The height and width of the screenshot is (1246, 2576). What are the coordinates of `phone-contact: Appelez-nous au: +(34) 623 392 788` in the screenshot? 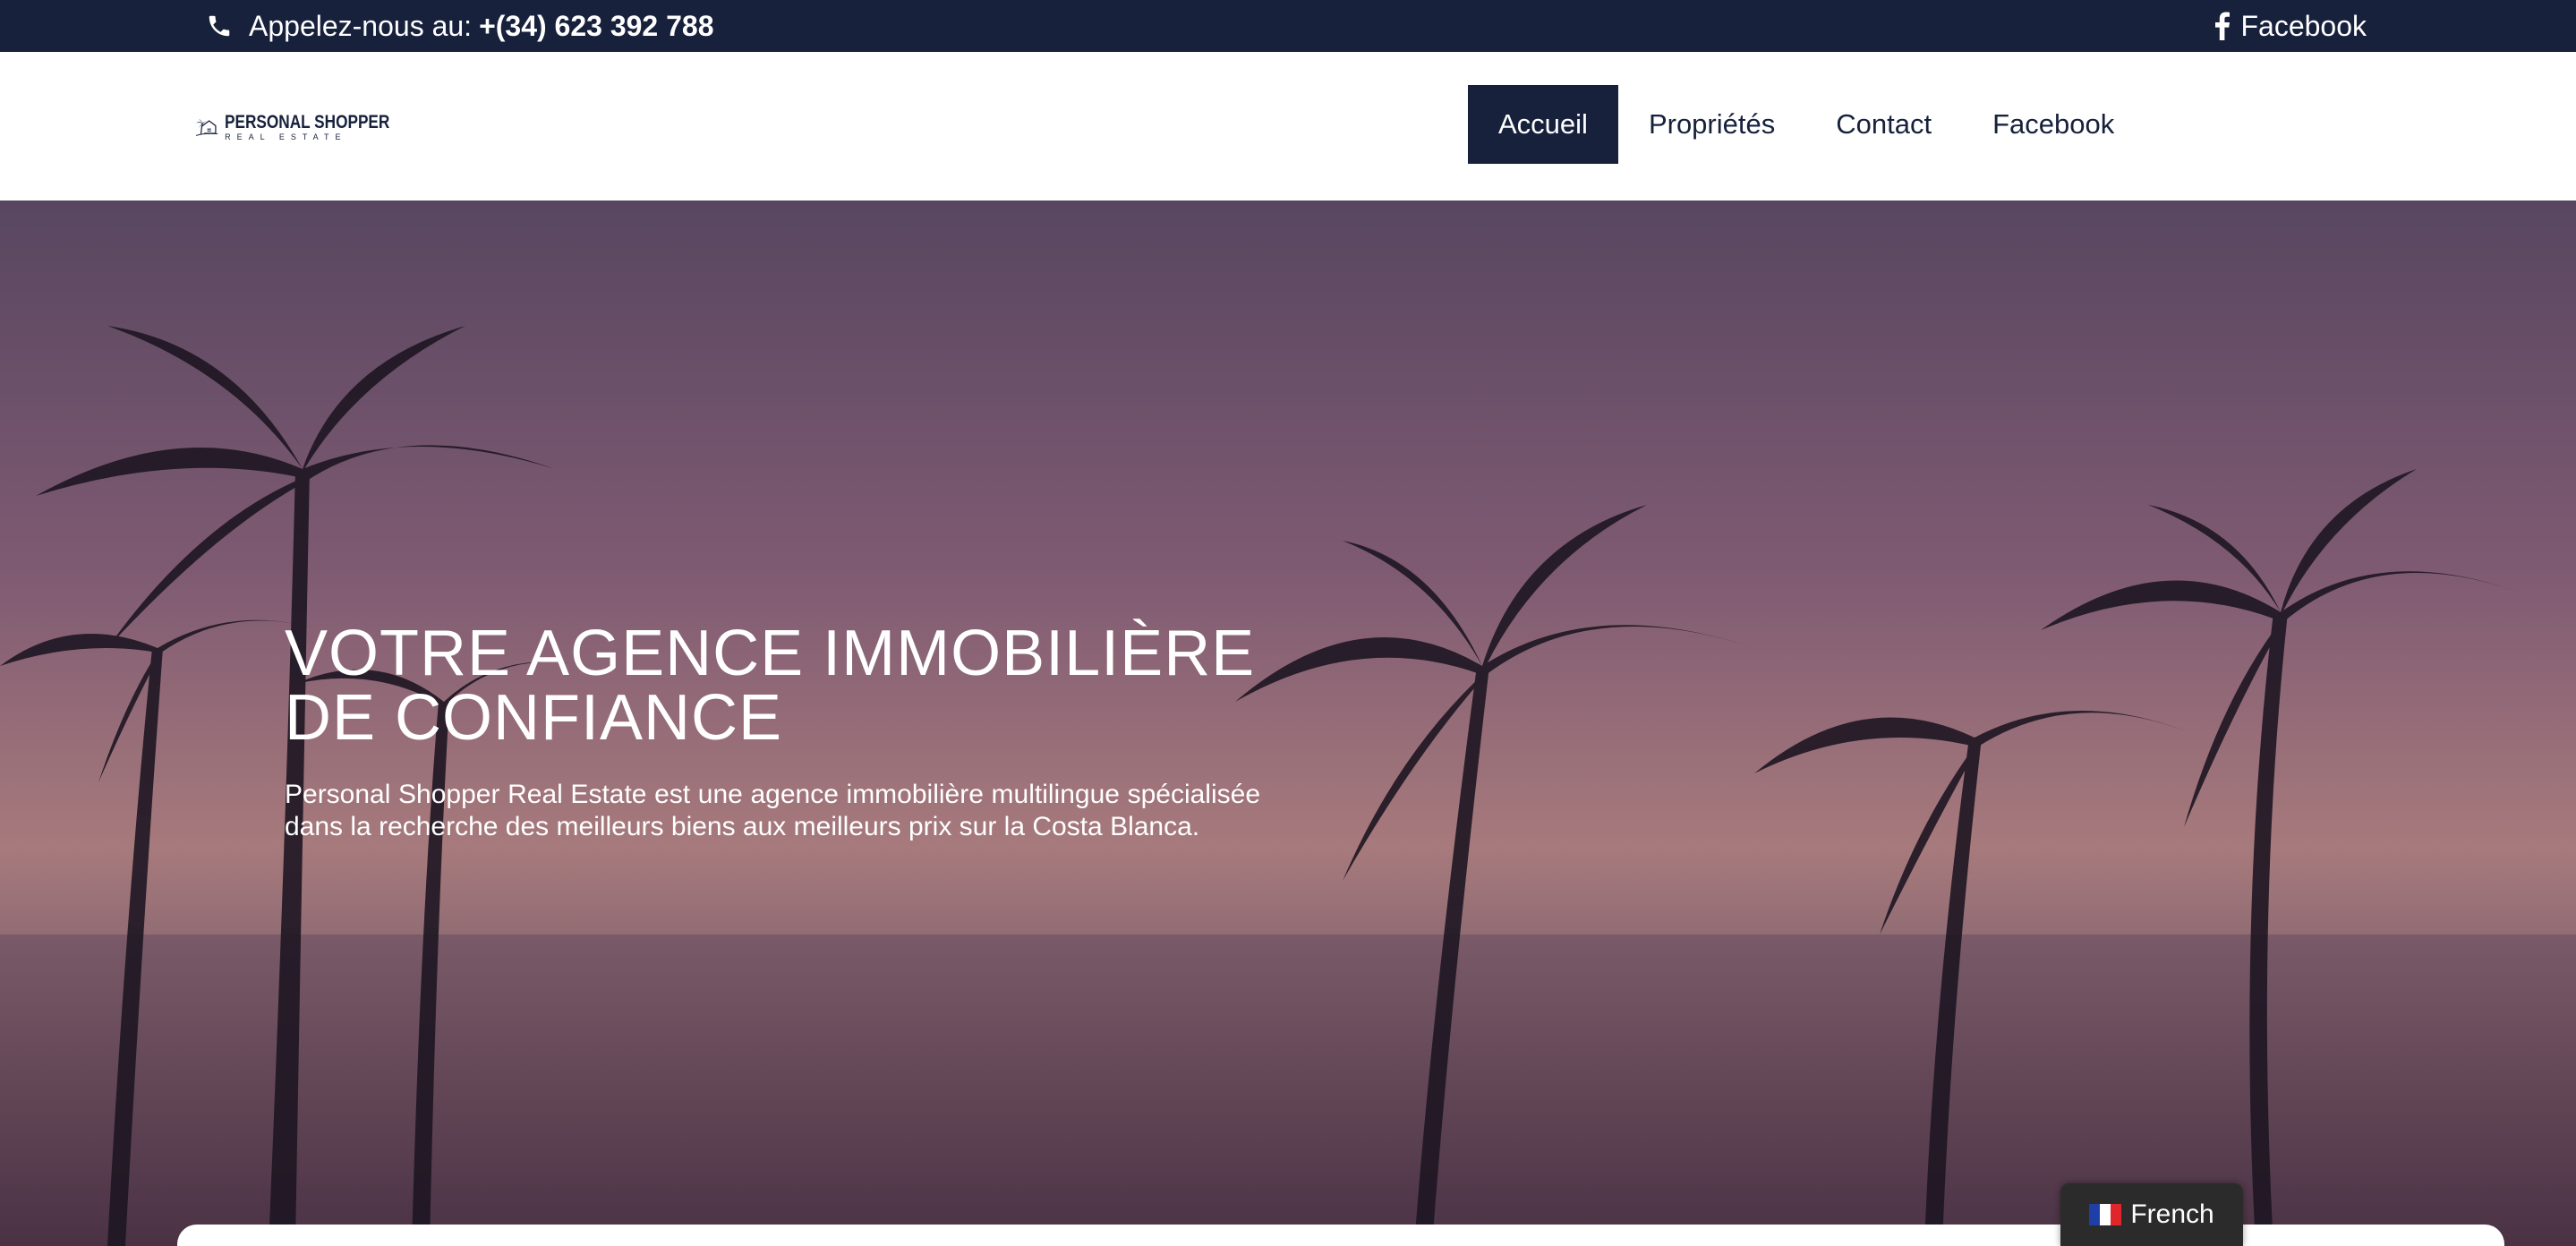 It's located at (460, 26).